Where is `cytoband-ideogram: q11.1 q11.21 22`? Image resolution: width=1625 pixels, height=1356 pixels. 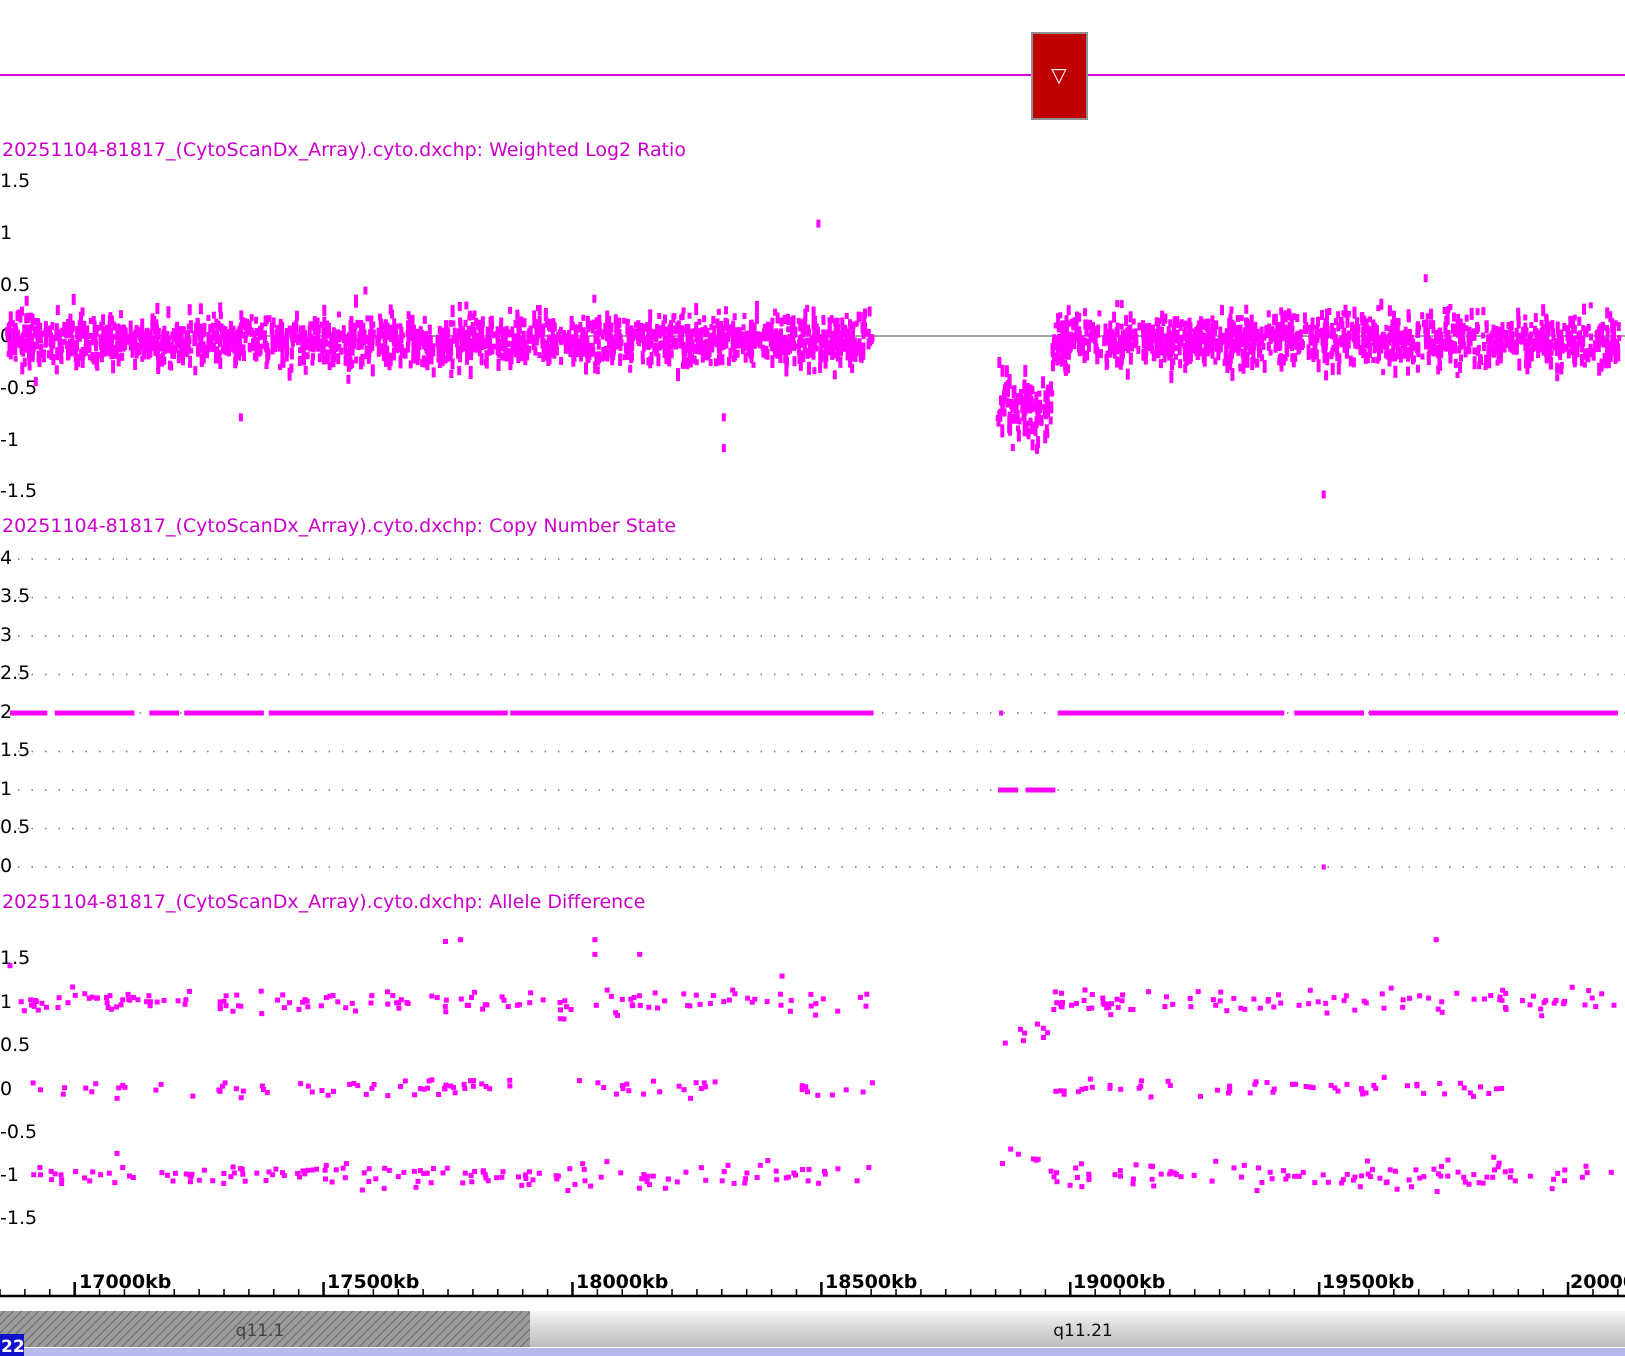
cytoband-ideogram: q11.1 q11.21 22 is located at coordinates (812, 1333).